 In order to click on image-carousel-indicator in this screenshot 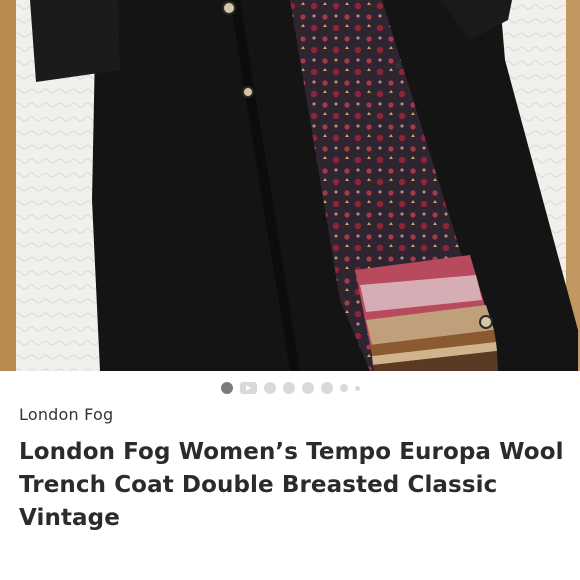, I will do `click(290, 388)`.